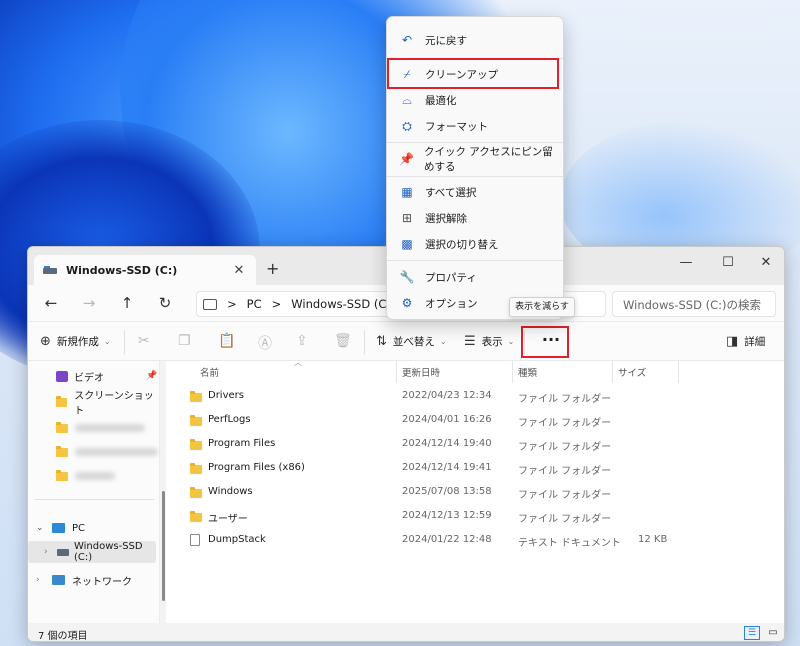  What do you see at coordinates (492, 342) in the screenshot?
I see `view-label: 表示` at bounding box center [492, 342].